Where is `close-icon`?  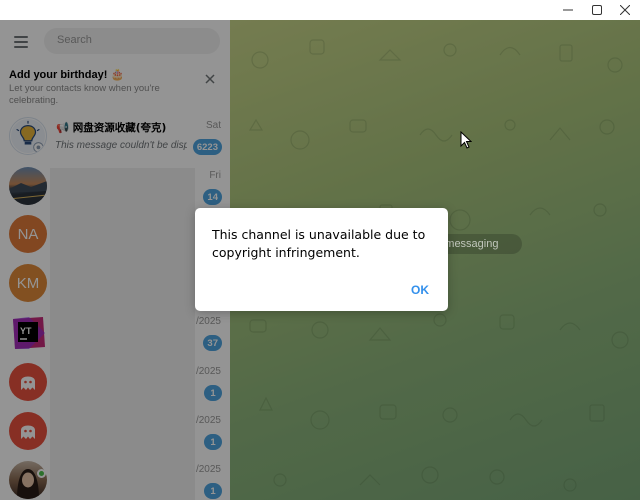 close-icon is located at coordinates (625, 10).